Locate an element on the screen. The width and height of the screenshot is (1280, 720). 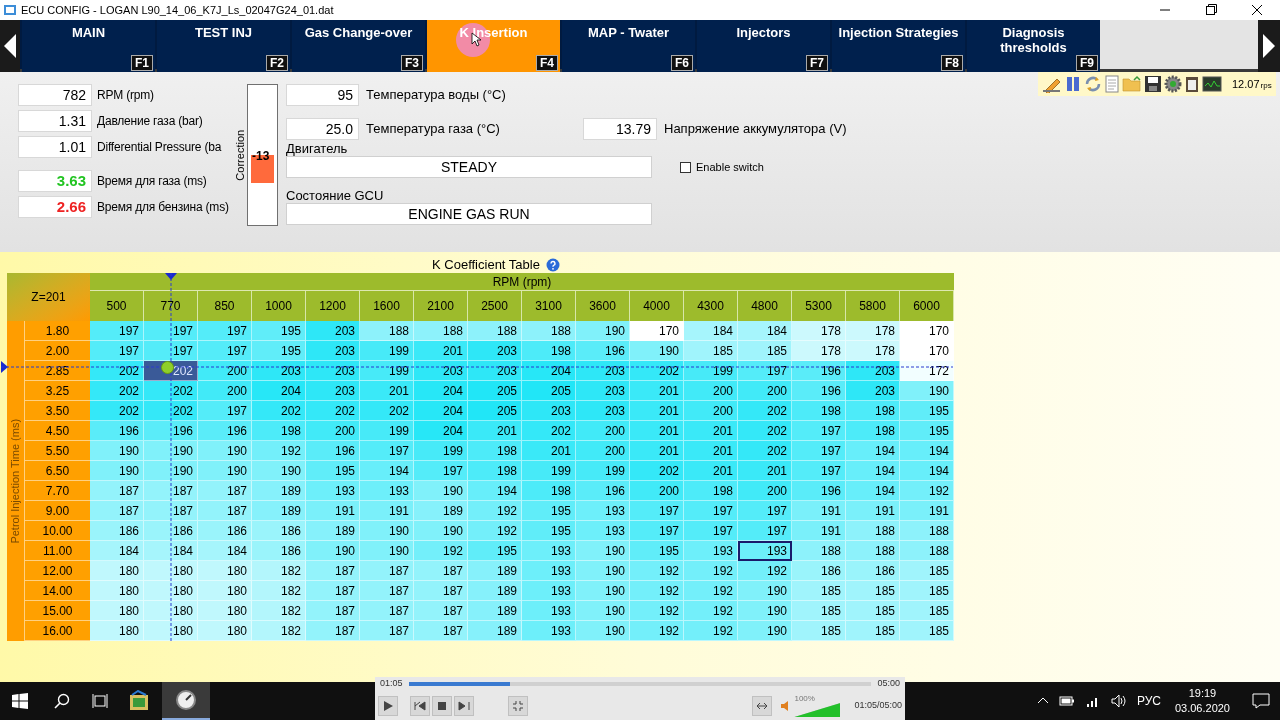
tab: Gas Change-over F3 is located at coordinates (358, 46).